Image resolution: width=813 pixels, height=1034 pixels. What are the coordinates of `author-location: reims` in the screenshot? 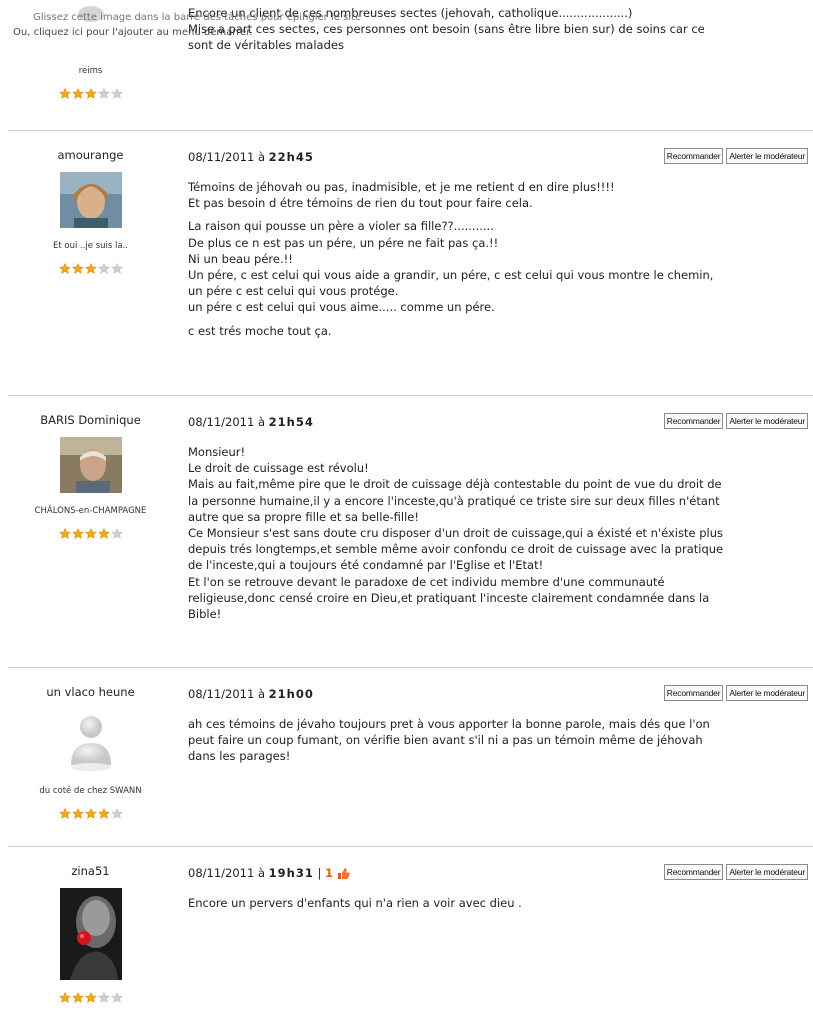 It's located at (90, 71).